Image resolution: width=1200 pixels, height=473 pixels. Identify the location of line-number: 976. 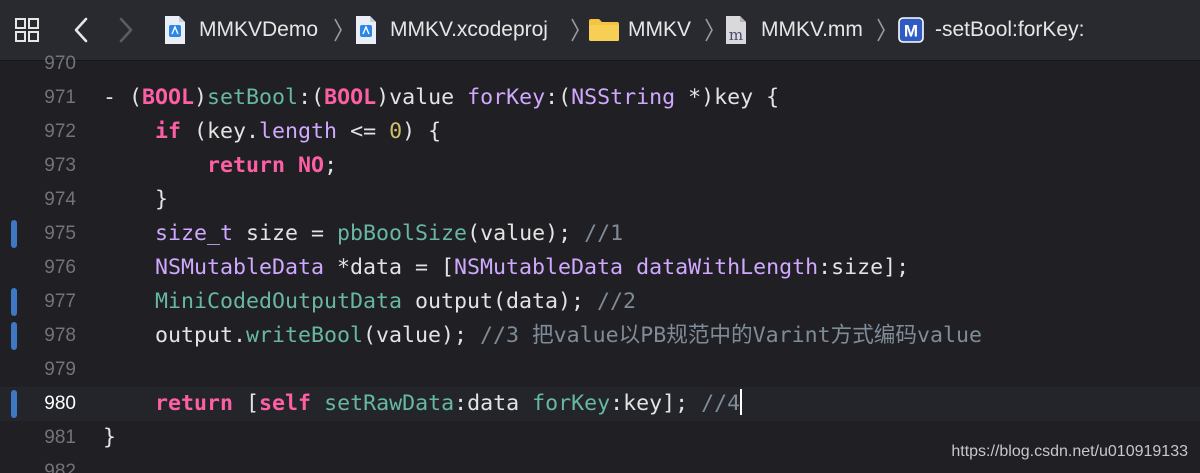
(60, 267).